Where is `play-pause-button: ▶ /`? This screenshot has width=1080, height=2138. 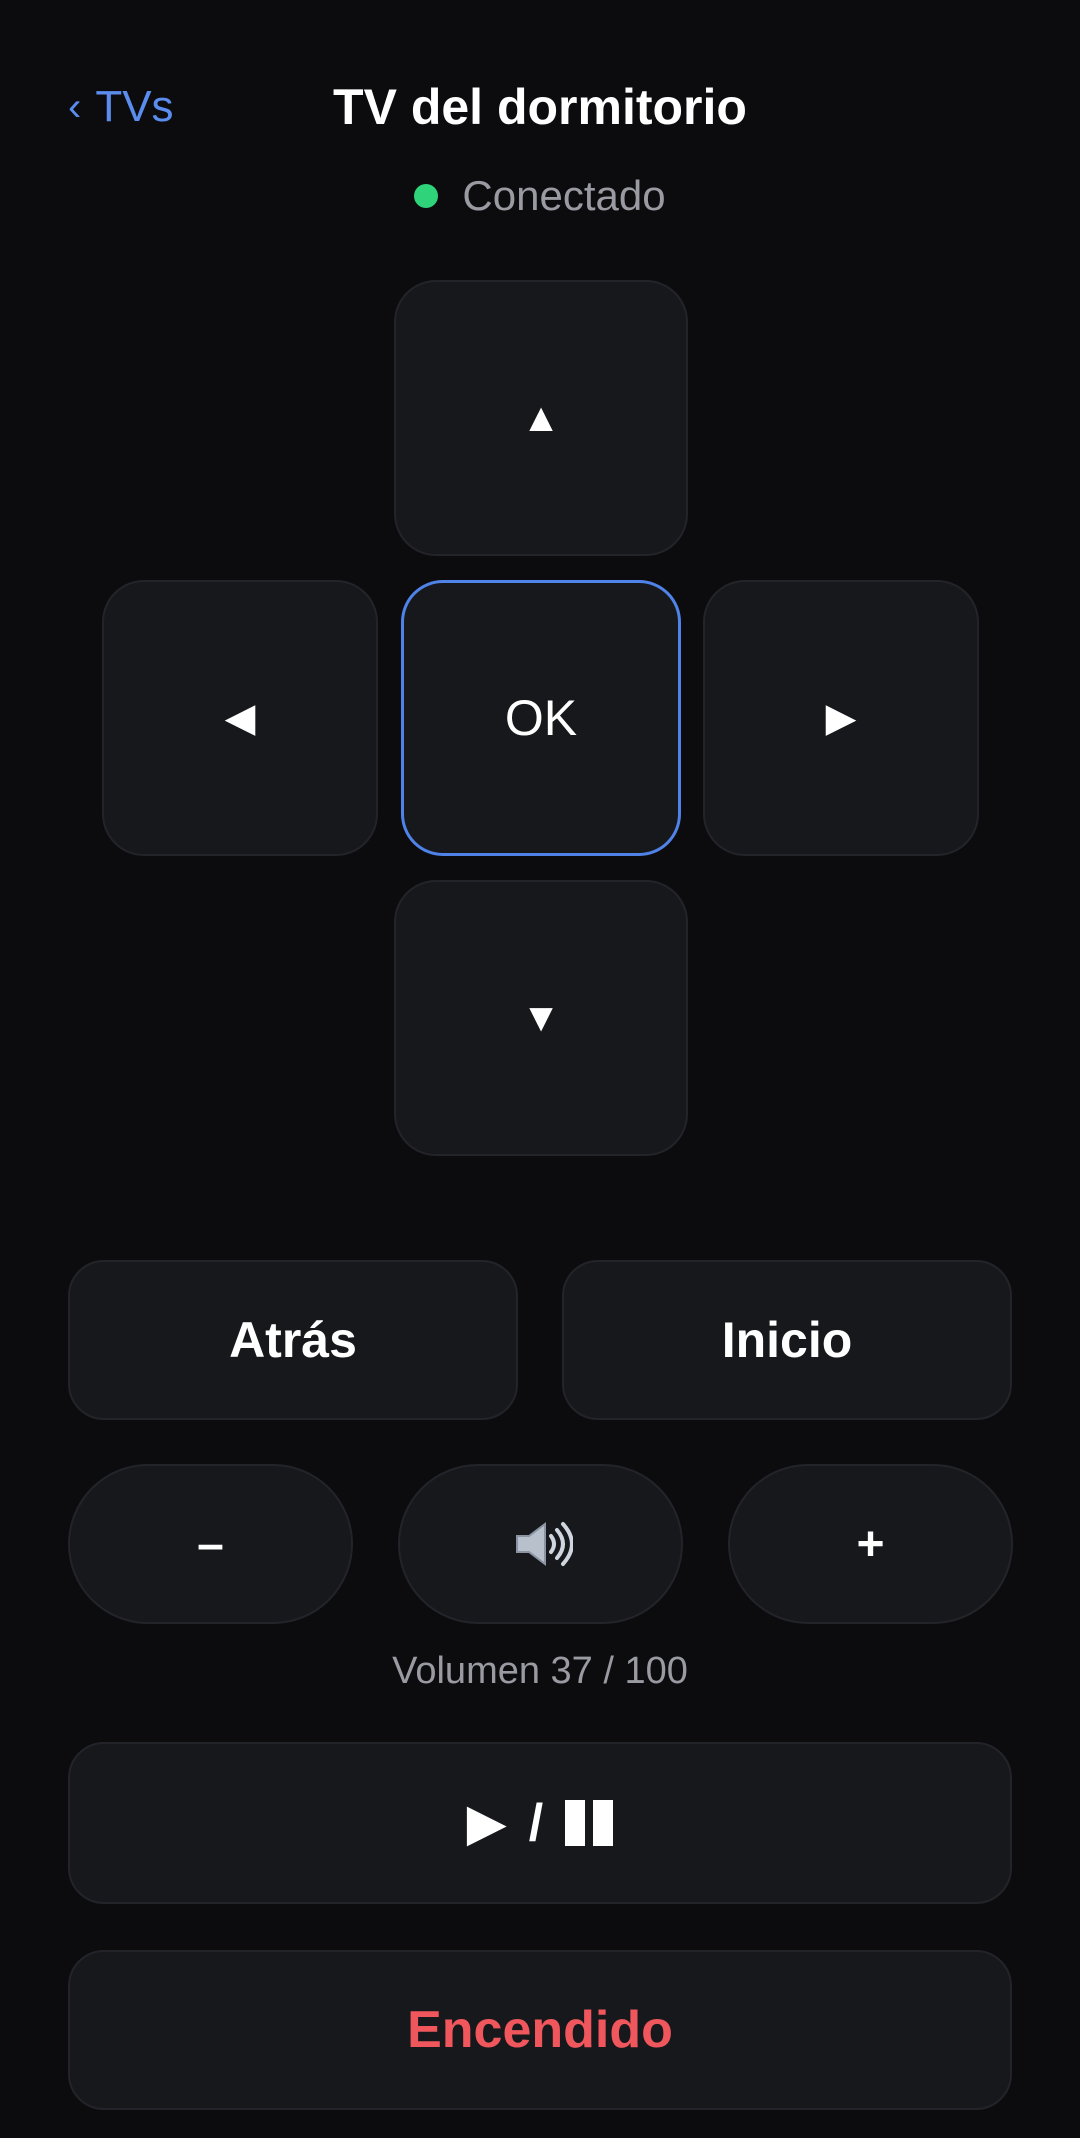
play-pause-button: ▶ / is located at coordinates (540, 1823).